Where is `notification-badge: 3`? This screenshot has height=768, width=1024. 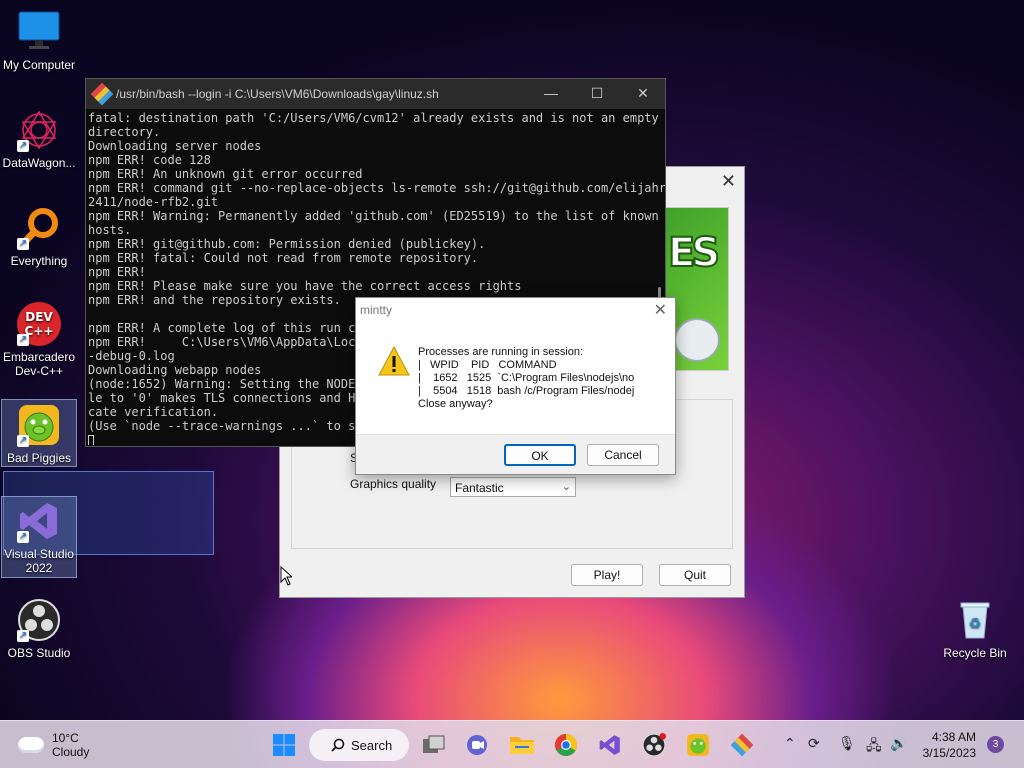
notification-badge: 3 is located at coordinates (995, 744).